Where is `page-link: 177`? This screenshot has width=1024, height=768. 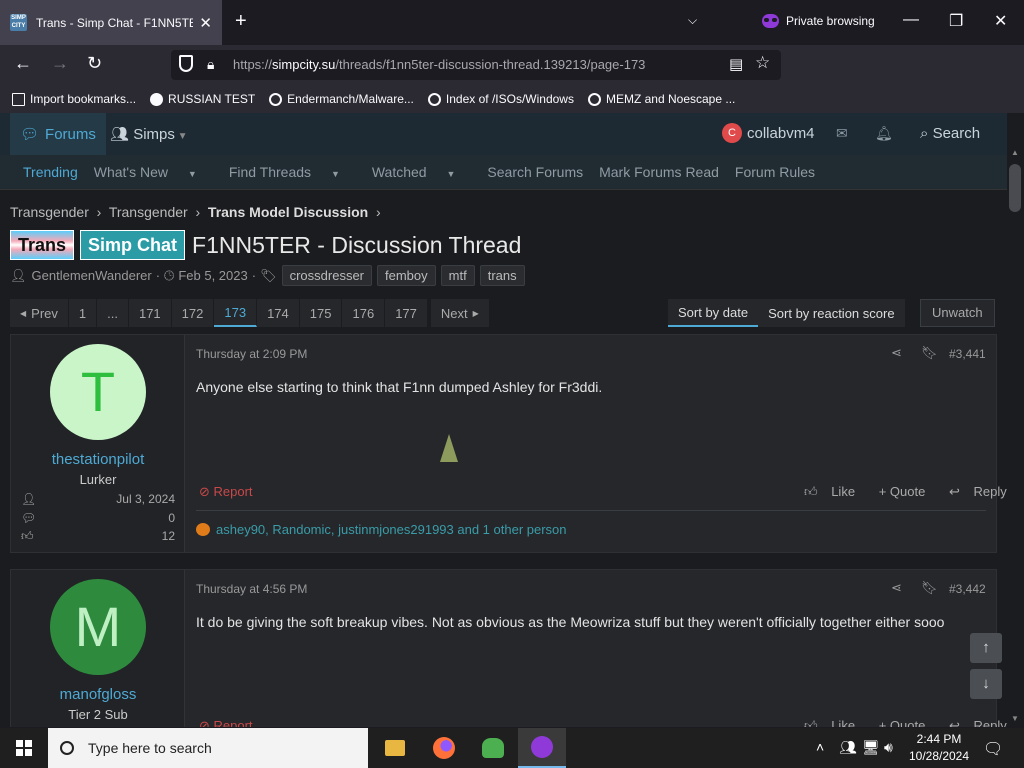
page-link: 177 is located at coordinates (406, 313).